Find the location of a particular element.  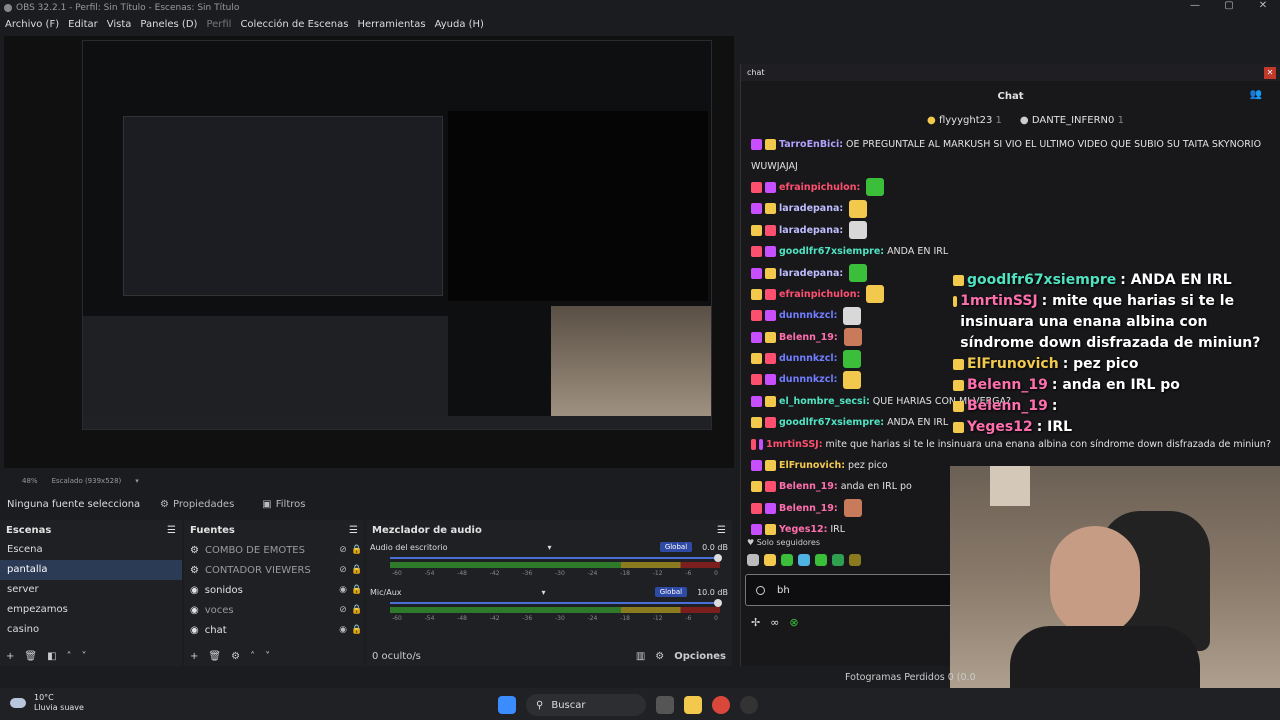

menu-coleccion: Colección de Escenas is located at coordinates (294, 24).